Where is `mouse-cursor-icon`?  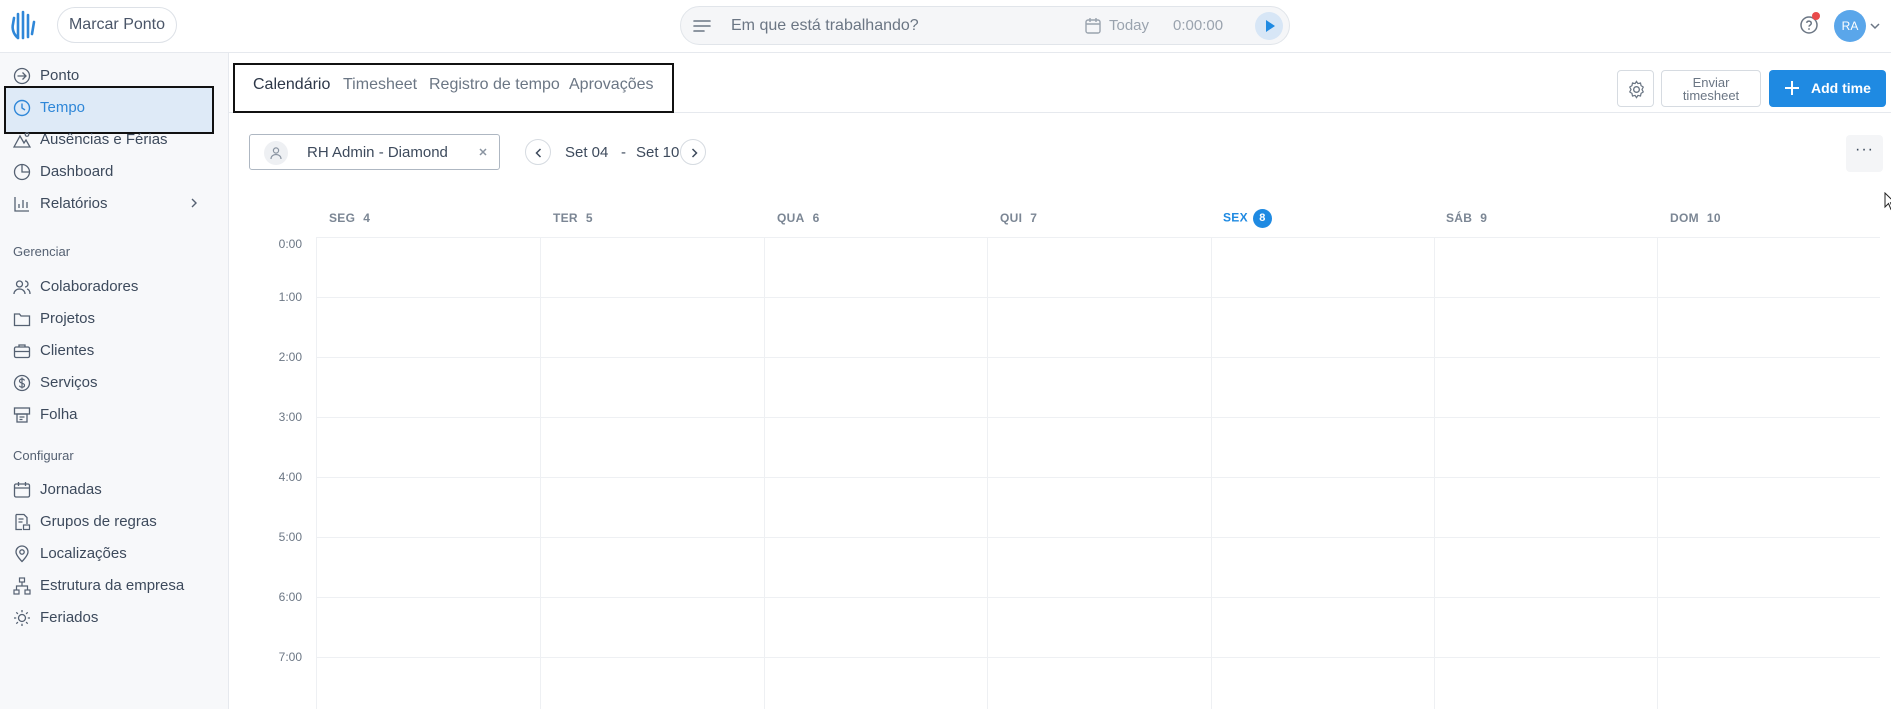
mouse-cursor-icon is located at coordinates (1887, 201).